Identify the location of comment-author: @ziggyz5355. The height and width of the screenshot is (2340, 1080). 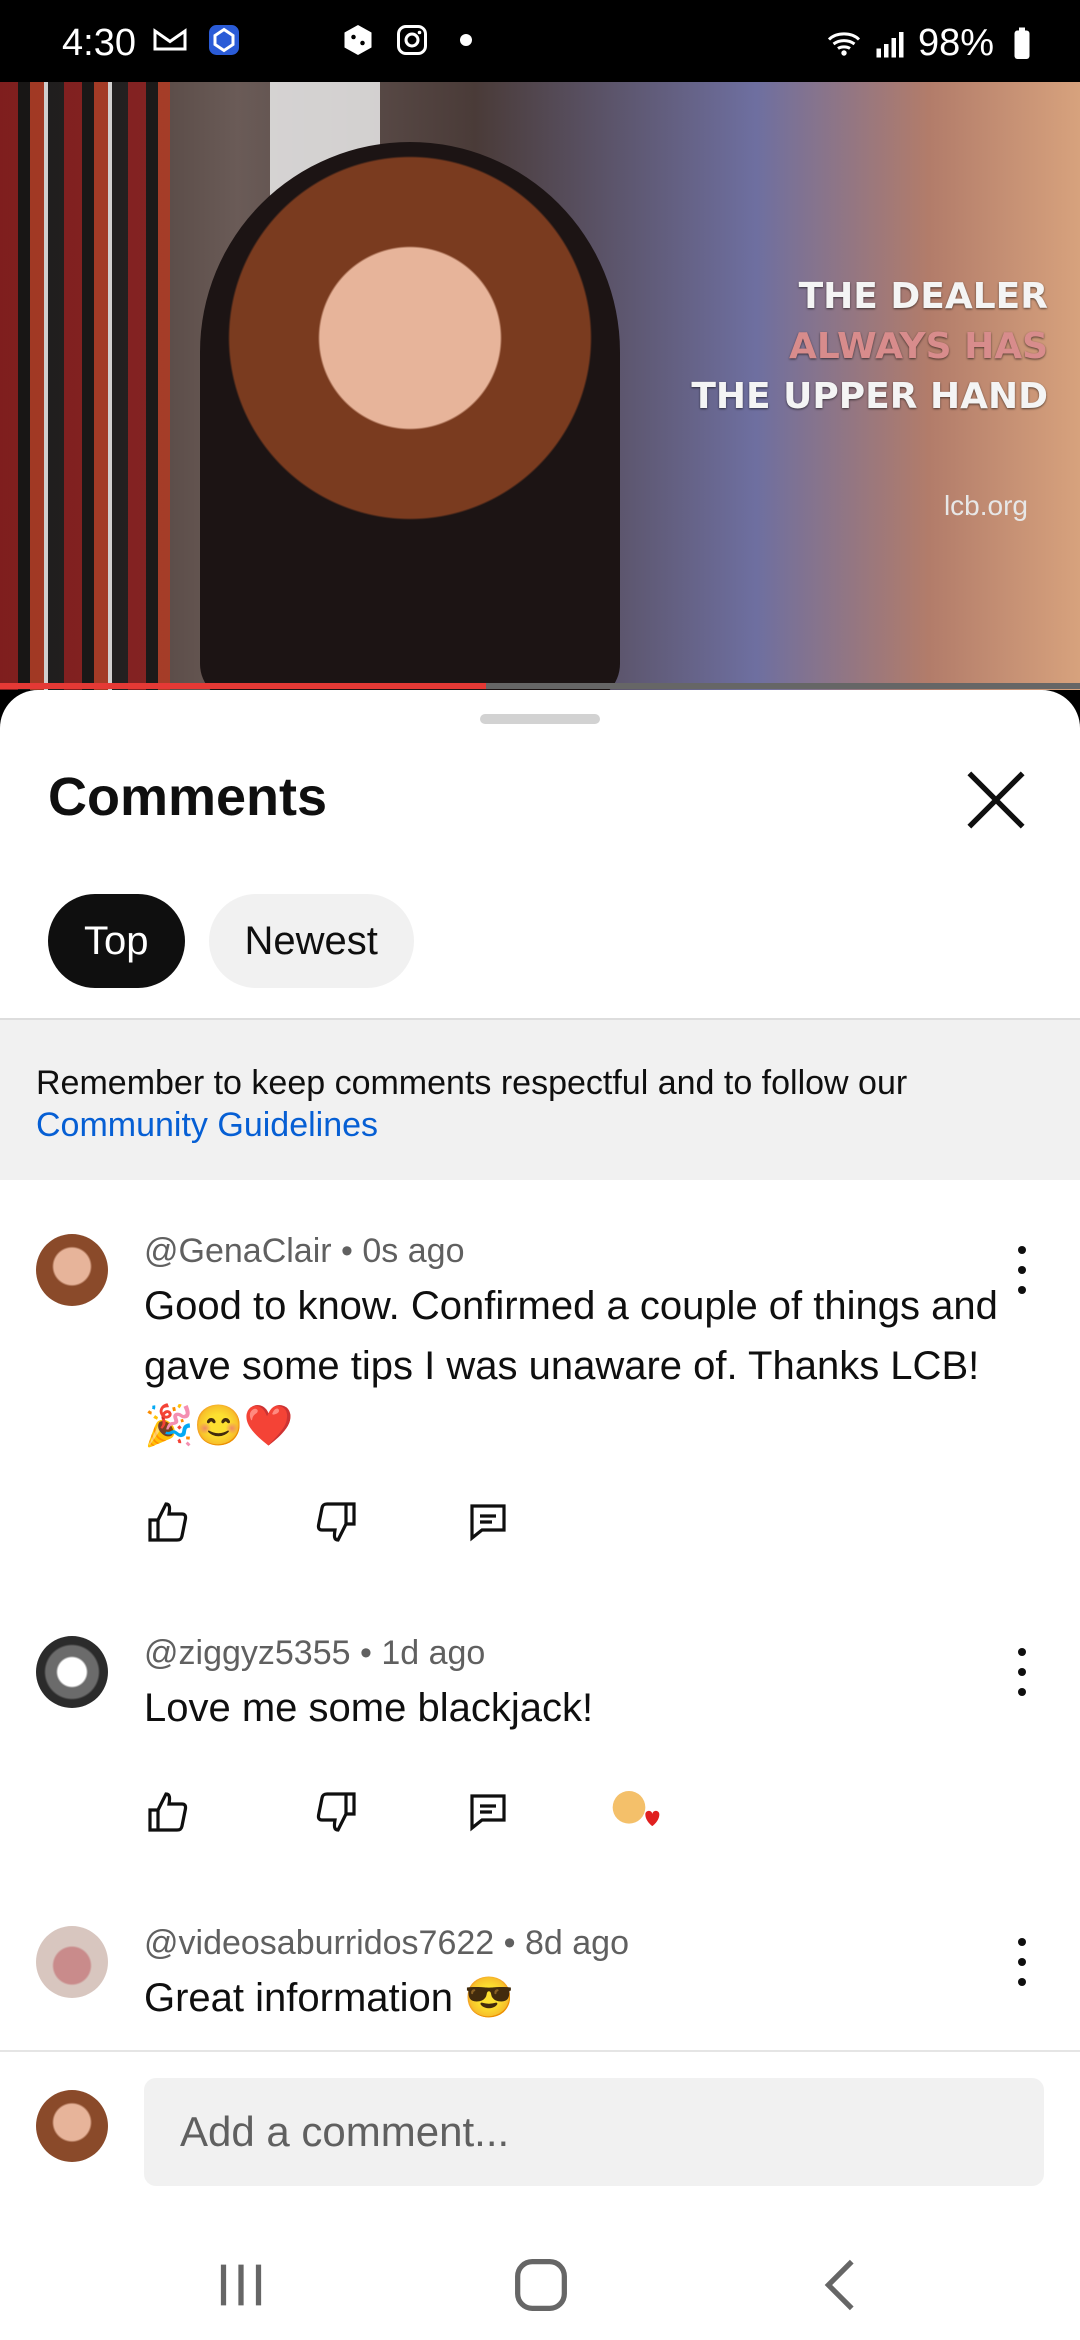
(247, 1653).